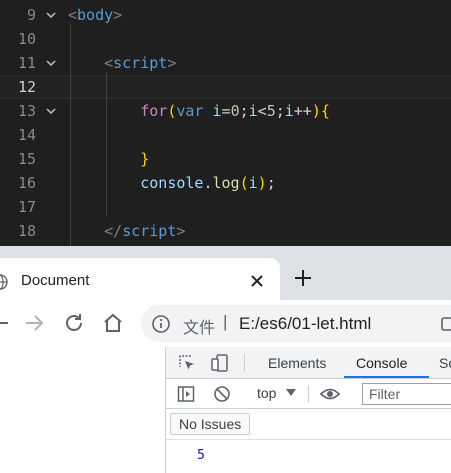 This screenshot has width=451, height=473. Describe the element at coordinates (446, 324) in the screenshot. I see `share-icon` at that location.